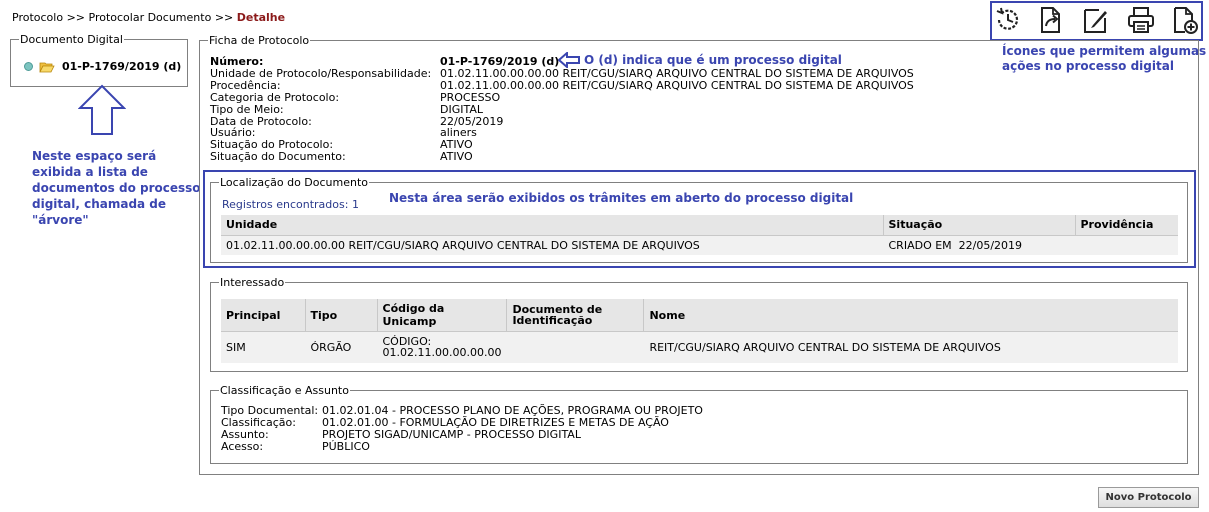 The height and width of the screenshot is (512, 1209). I want to click on cell-principal: SIM, so click(263, 347).